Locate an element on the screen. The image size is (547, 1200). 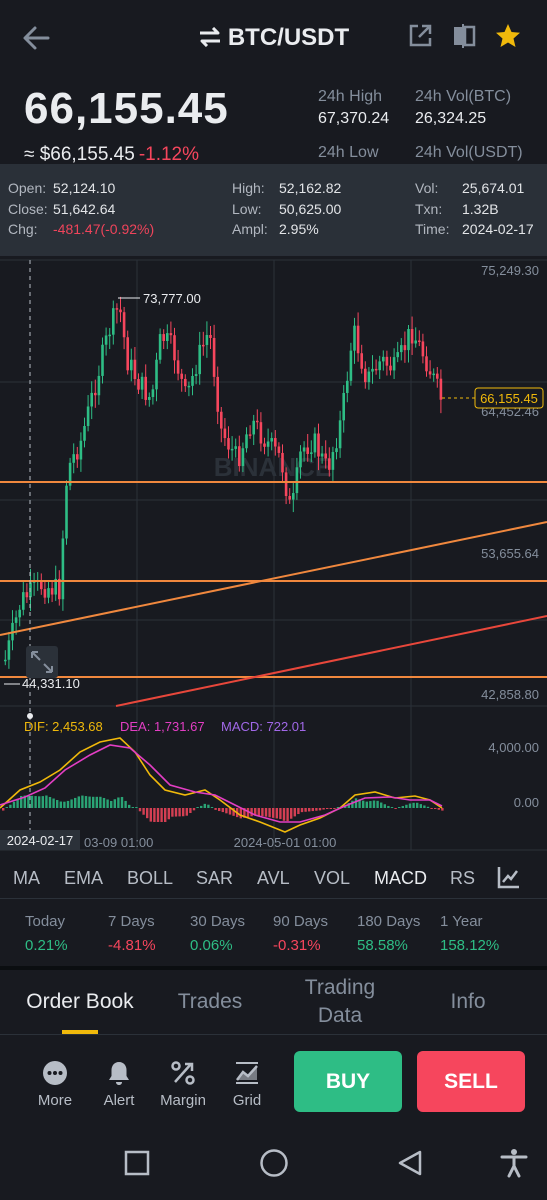
tab-trades: Trades is located at coordinates (210, 1002).